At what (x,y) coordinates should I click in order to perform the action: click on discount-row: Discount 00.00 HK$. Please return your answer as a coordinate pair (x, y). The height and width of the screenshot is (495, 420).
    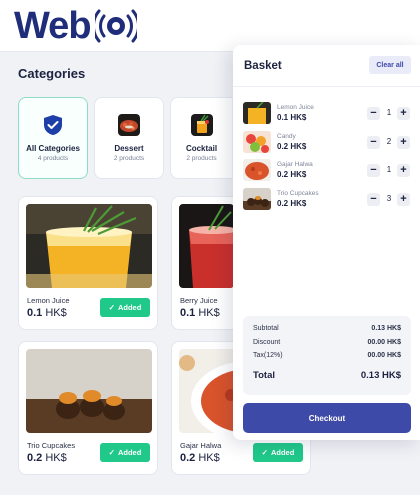
    Looking at the image, I should click on (327, 342).